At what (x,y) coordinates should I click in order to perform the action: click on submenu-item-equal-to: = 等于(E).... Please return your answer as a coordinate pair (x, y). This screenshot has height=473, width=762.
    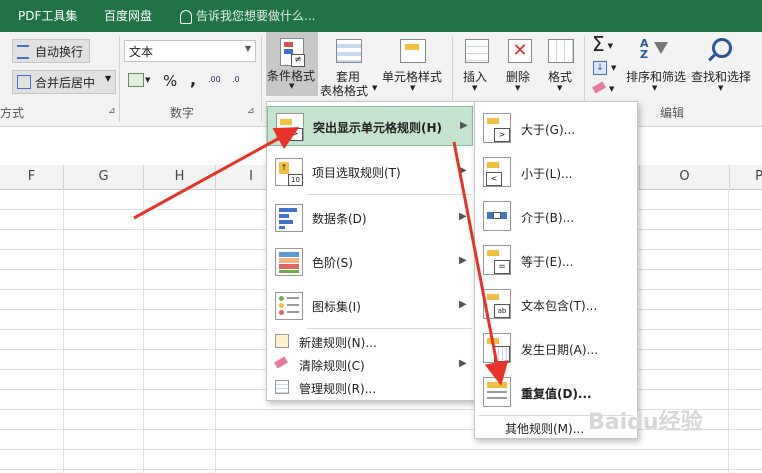
    Looking at the image, I should click on (555, 260).